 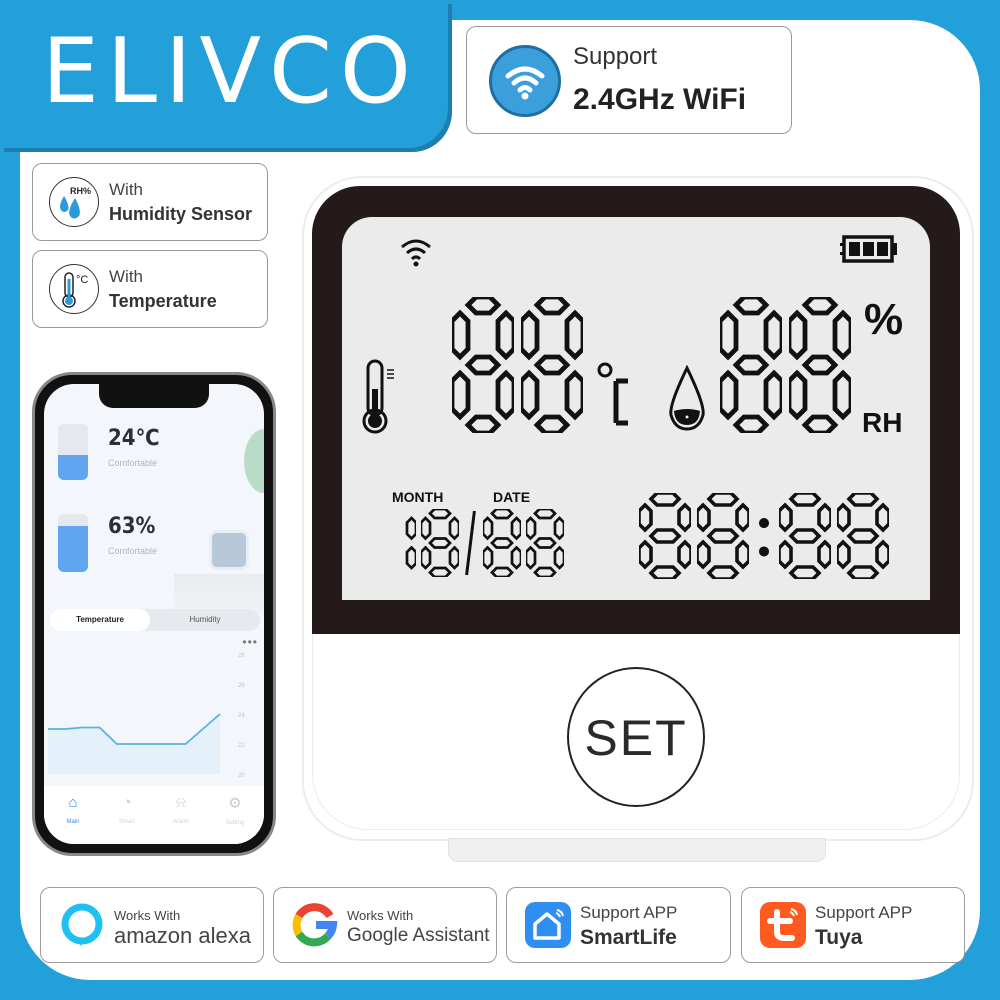 What do you see at coordinates (315, 925) in the screenshot?
I see `google-icon` at bounding box center [315, 925].